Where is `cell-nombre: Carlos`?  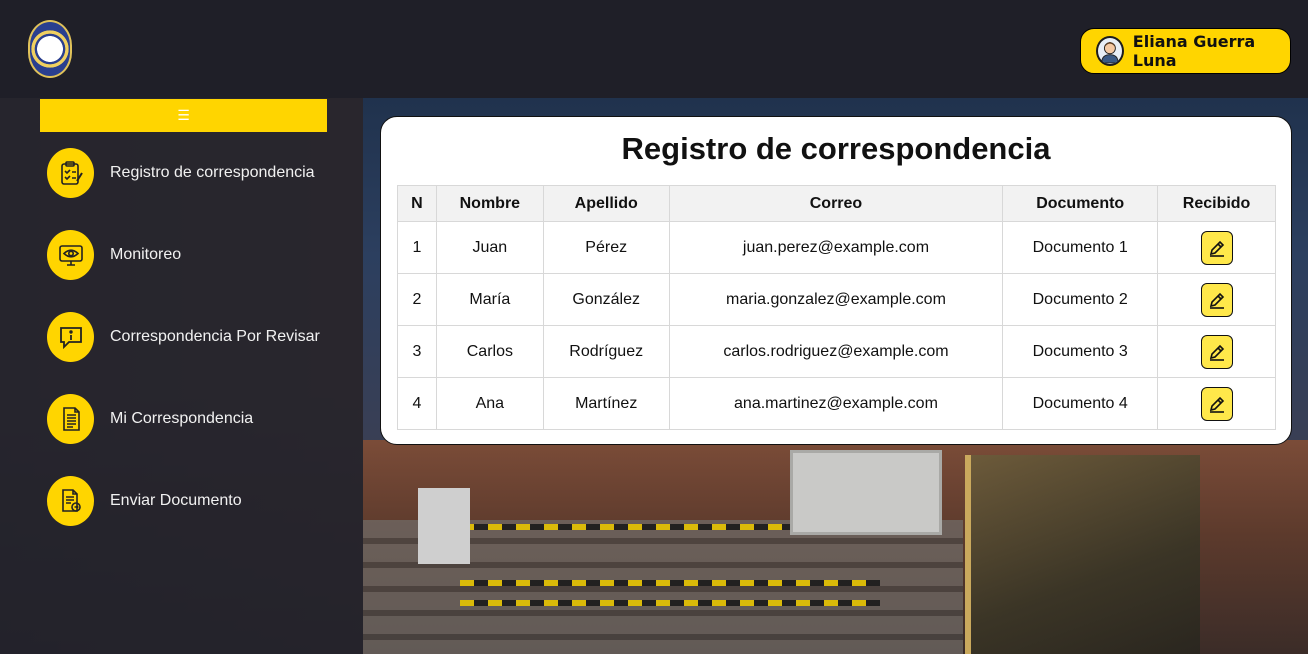 cell-nombre: Carlos is located at coordinates (489, 351).